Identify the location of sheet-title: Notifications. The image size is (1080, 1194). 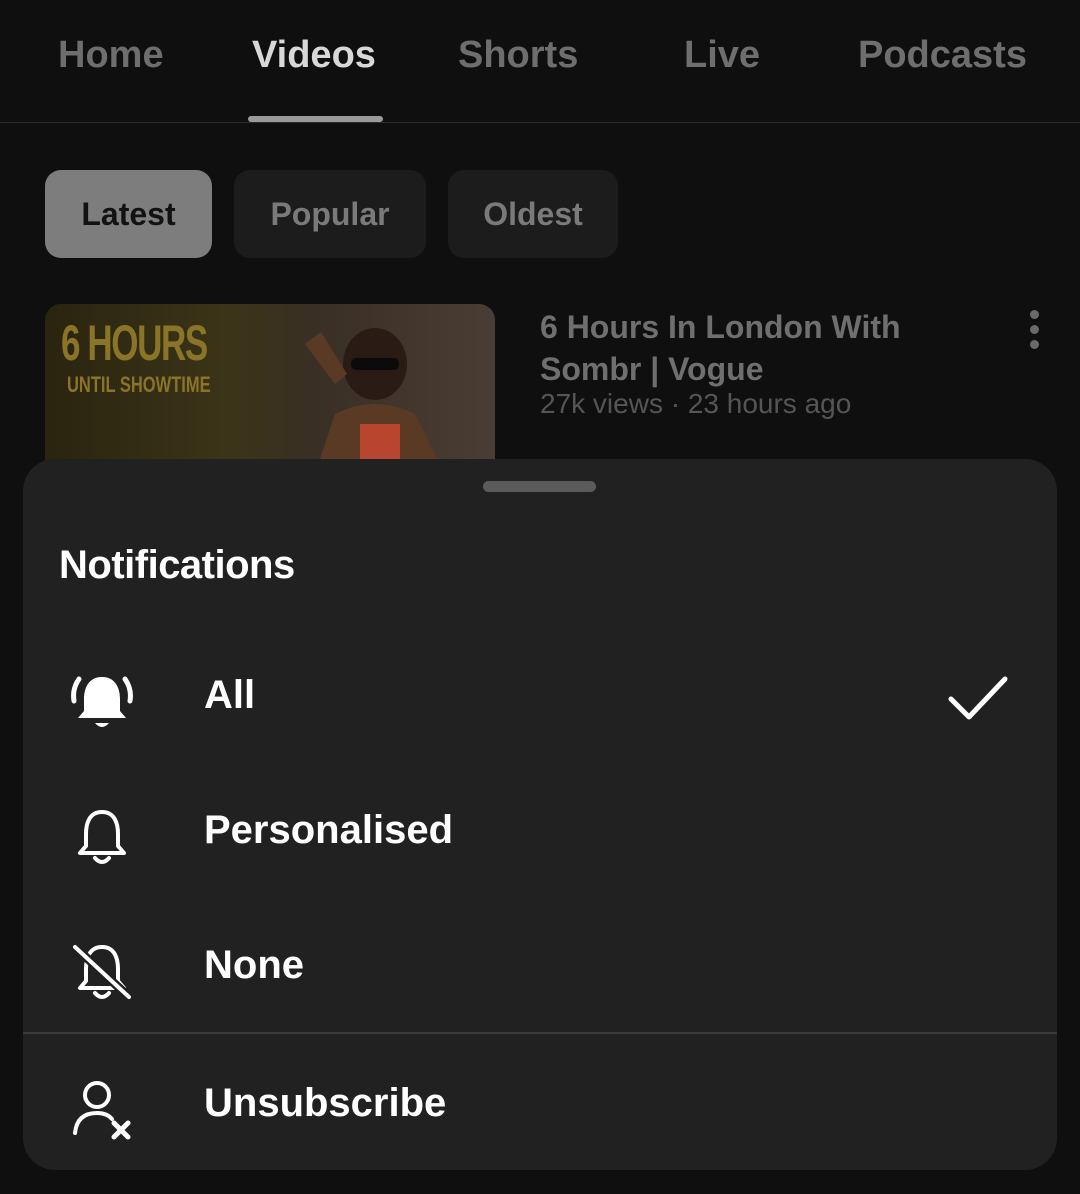
(177, 565).